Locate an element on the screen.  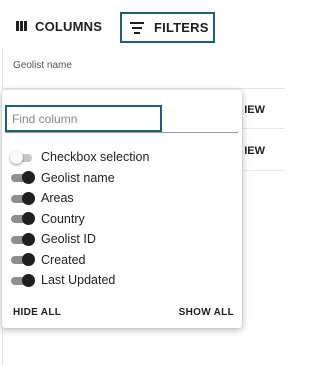
column-toggle-label: Areas is located at coordinates (57, 198).